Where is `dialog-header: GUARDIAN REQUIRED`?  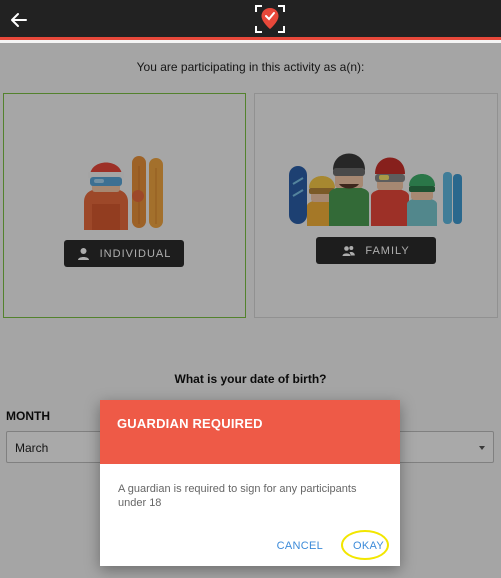 dialog-header: GUARDIAN REQUIRED is located at coordinates (250, 432).